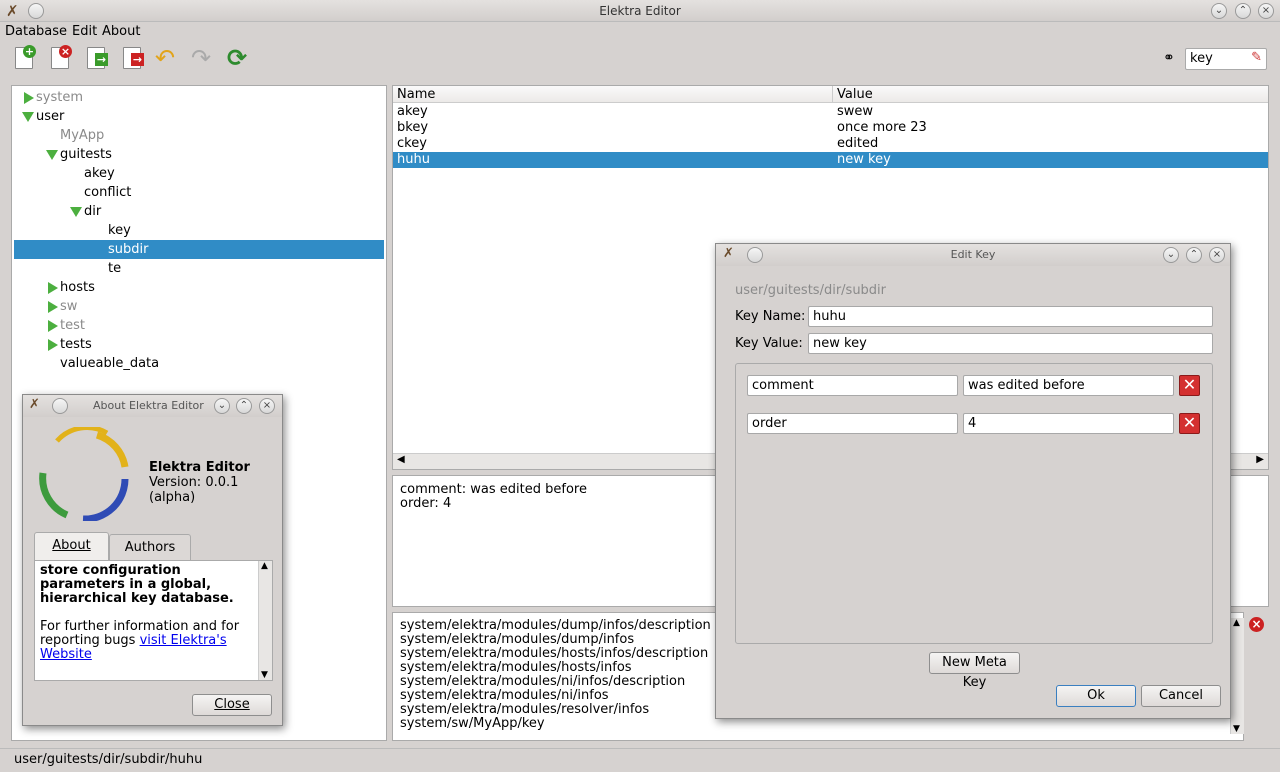 The width and height of the screenshot is (1280, 772). What do you see at coordinates (852, 385) in the screenshot?
I see `meta-name-field: comment` at bounding box center [852, 385].